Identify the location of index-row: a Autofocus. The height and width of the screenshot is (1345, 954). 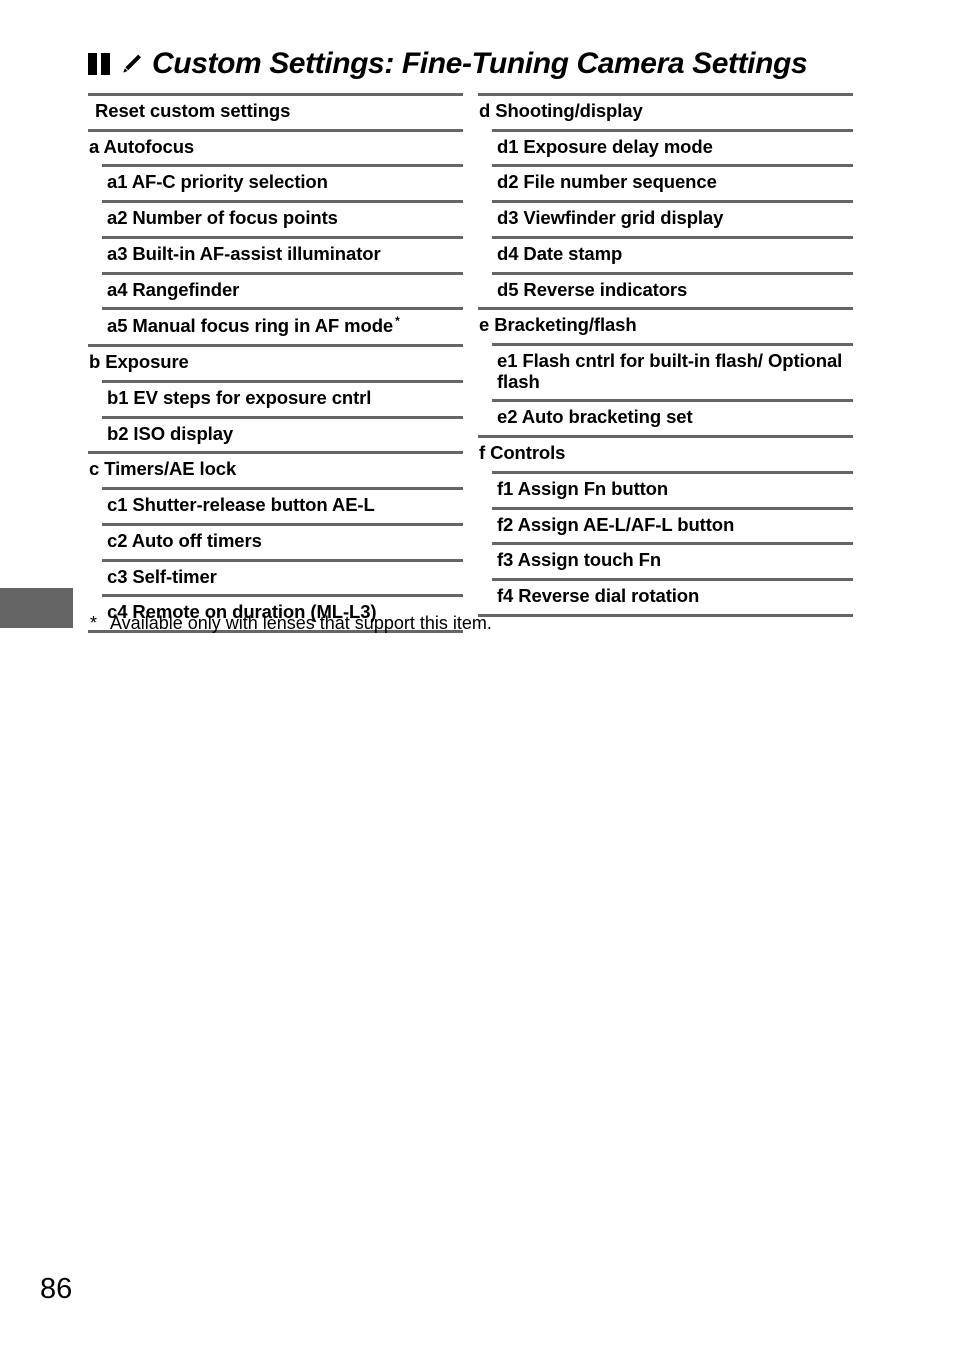
(275, 146).